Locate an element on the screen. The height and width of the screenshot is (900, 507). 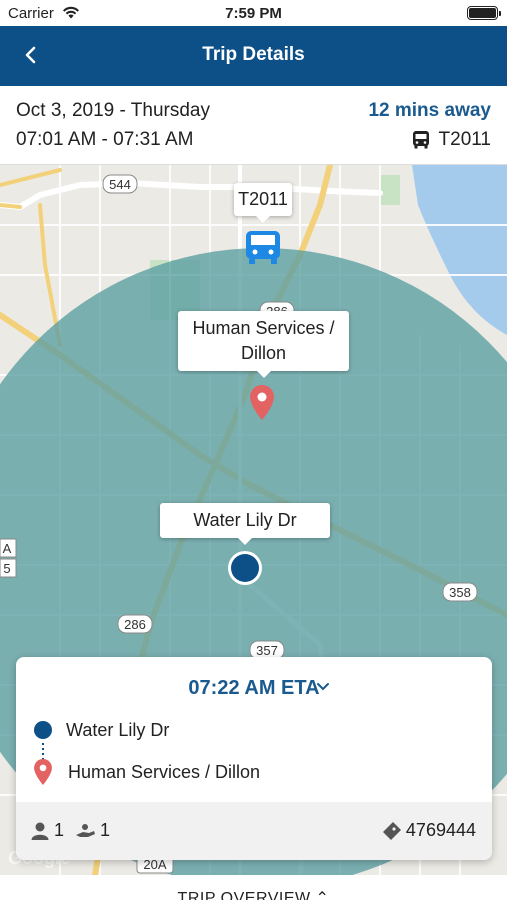
pickup-stop: Water Lily Dr is located at coordinates (100, 730).